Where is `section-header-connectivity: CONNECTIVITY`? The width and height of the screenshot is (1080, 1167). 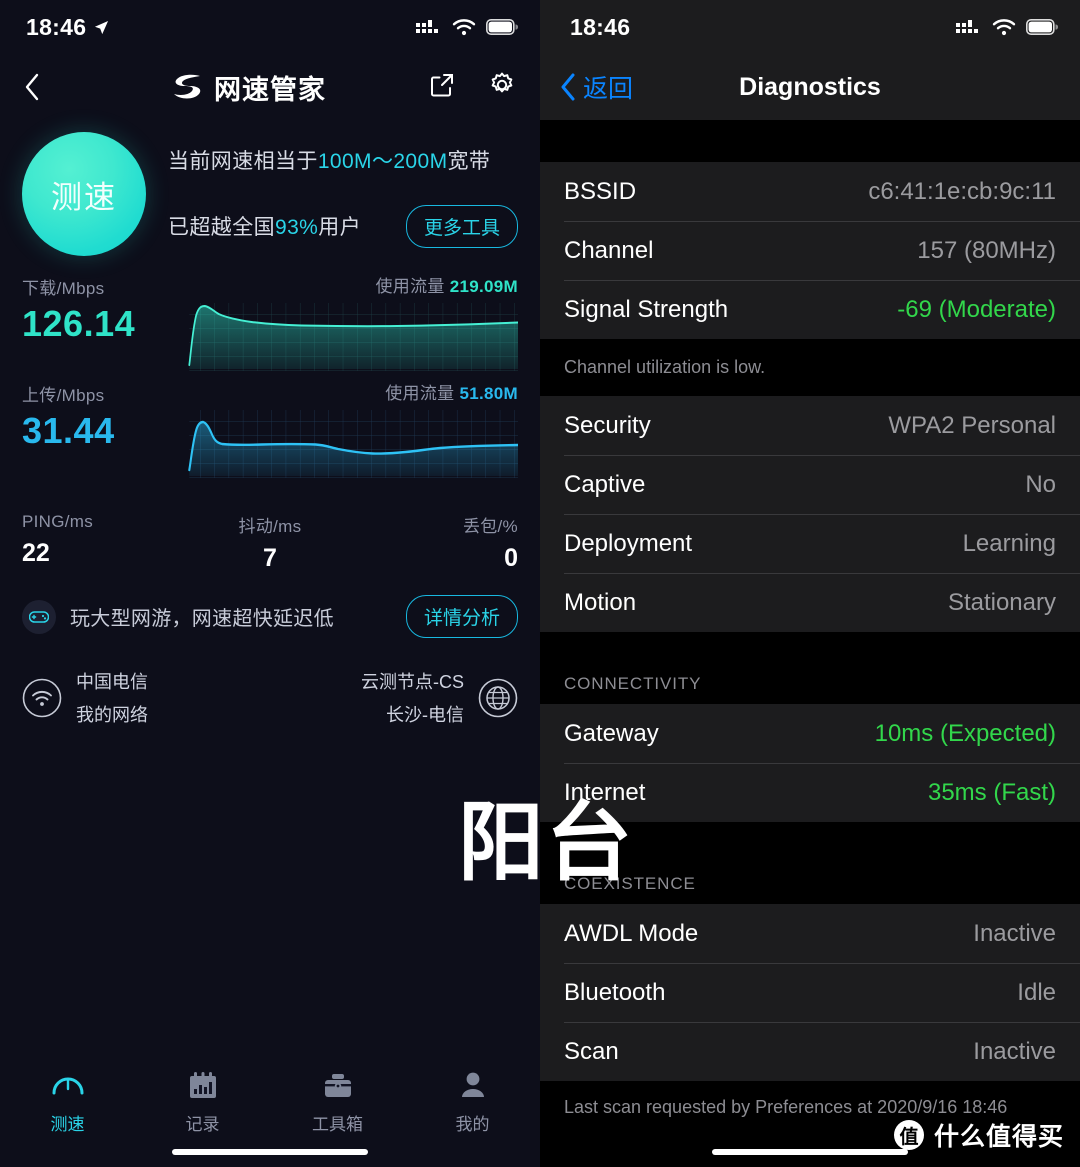 section-header-connectivity: CONNECTIVITY is located at coordinates (810, 668).